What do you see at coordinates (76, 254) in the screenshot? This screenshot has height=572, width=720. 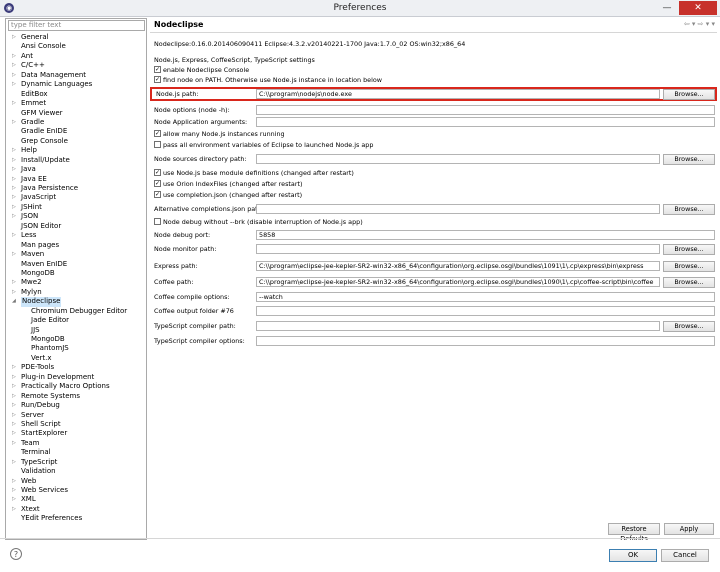 I see `tree-item: ▷ Maven` at bounding box center [76, 254].